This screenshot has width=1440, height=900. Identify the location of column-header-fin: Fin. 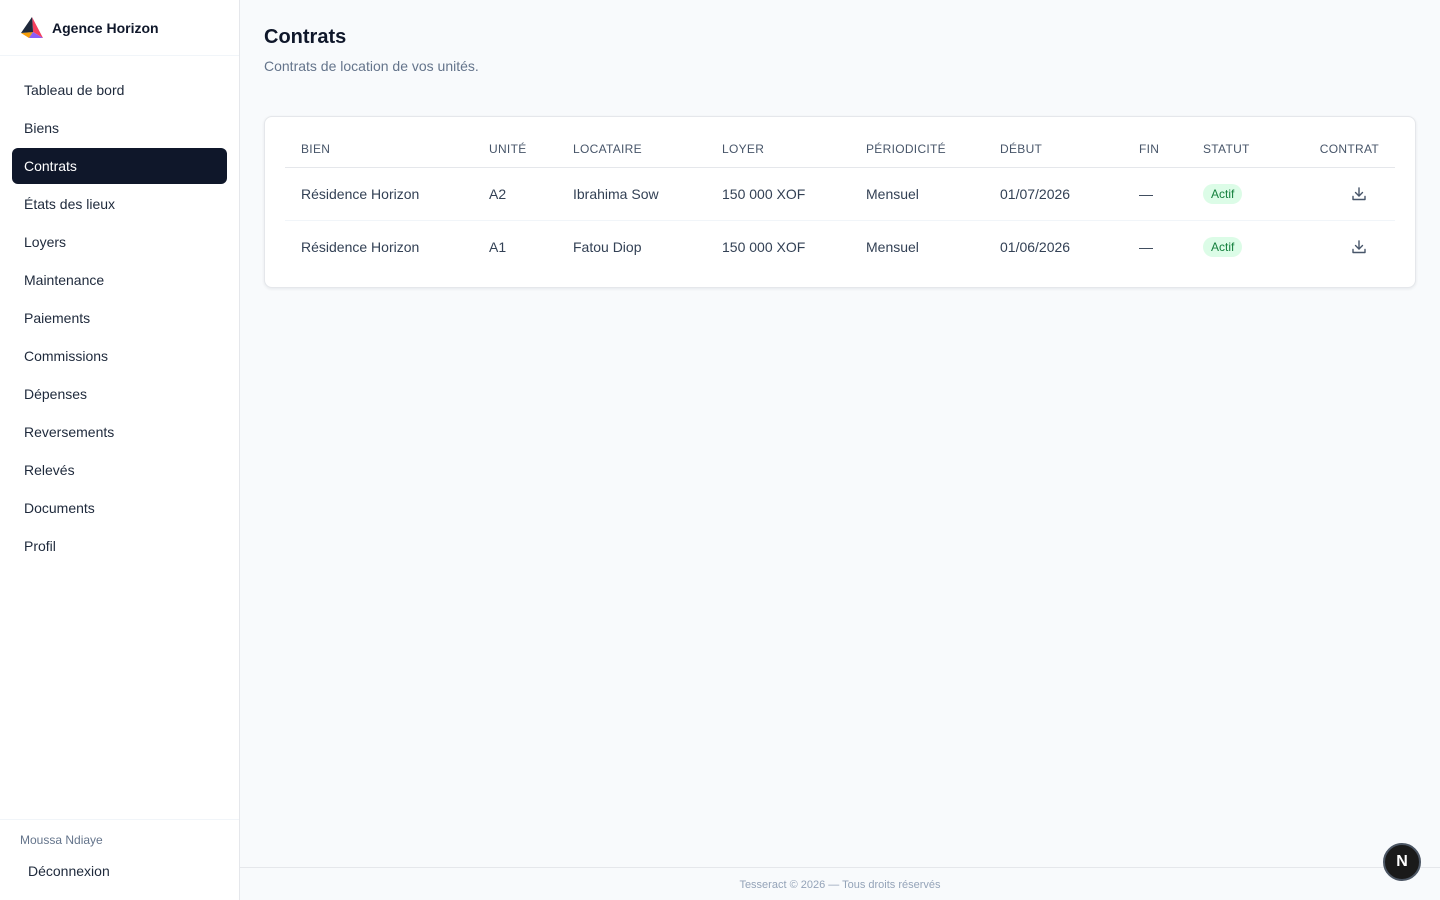
(1155, 149).